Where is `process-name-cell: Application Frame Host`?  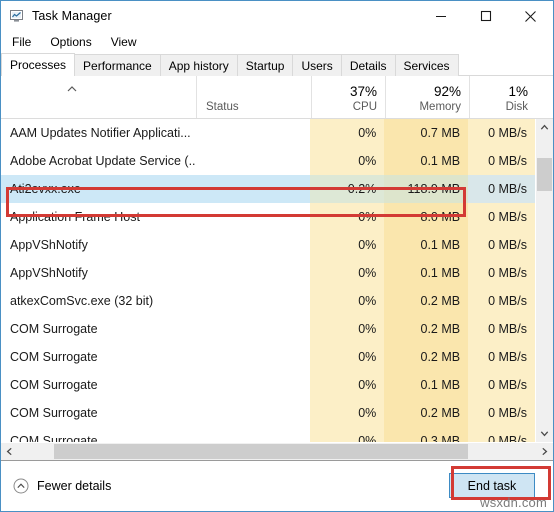 process-name-cell: Application Frame Host is located at coordinates (75, 217).